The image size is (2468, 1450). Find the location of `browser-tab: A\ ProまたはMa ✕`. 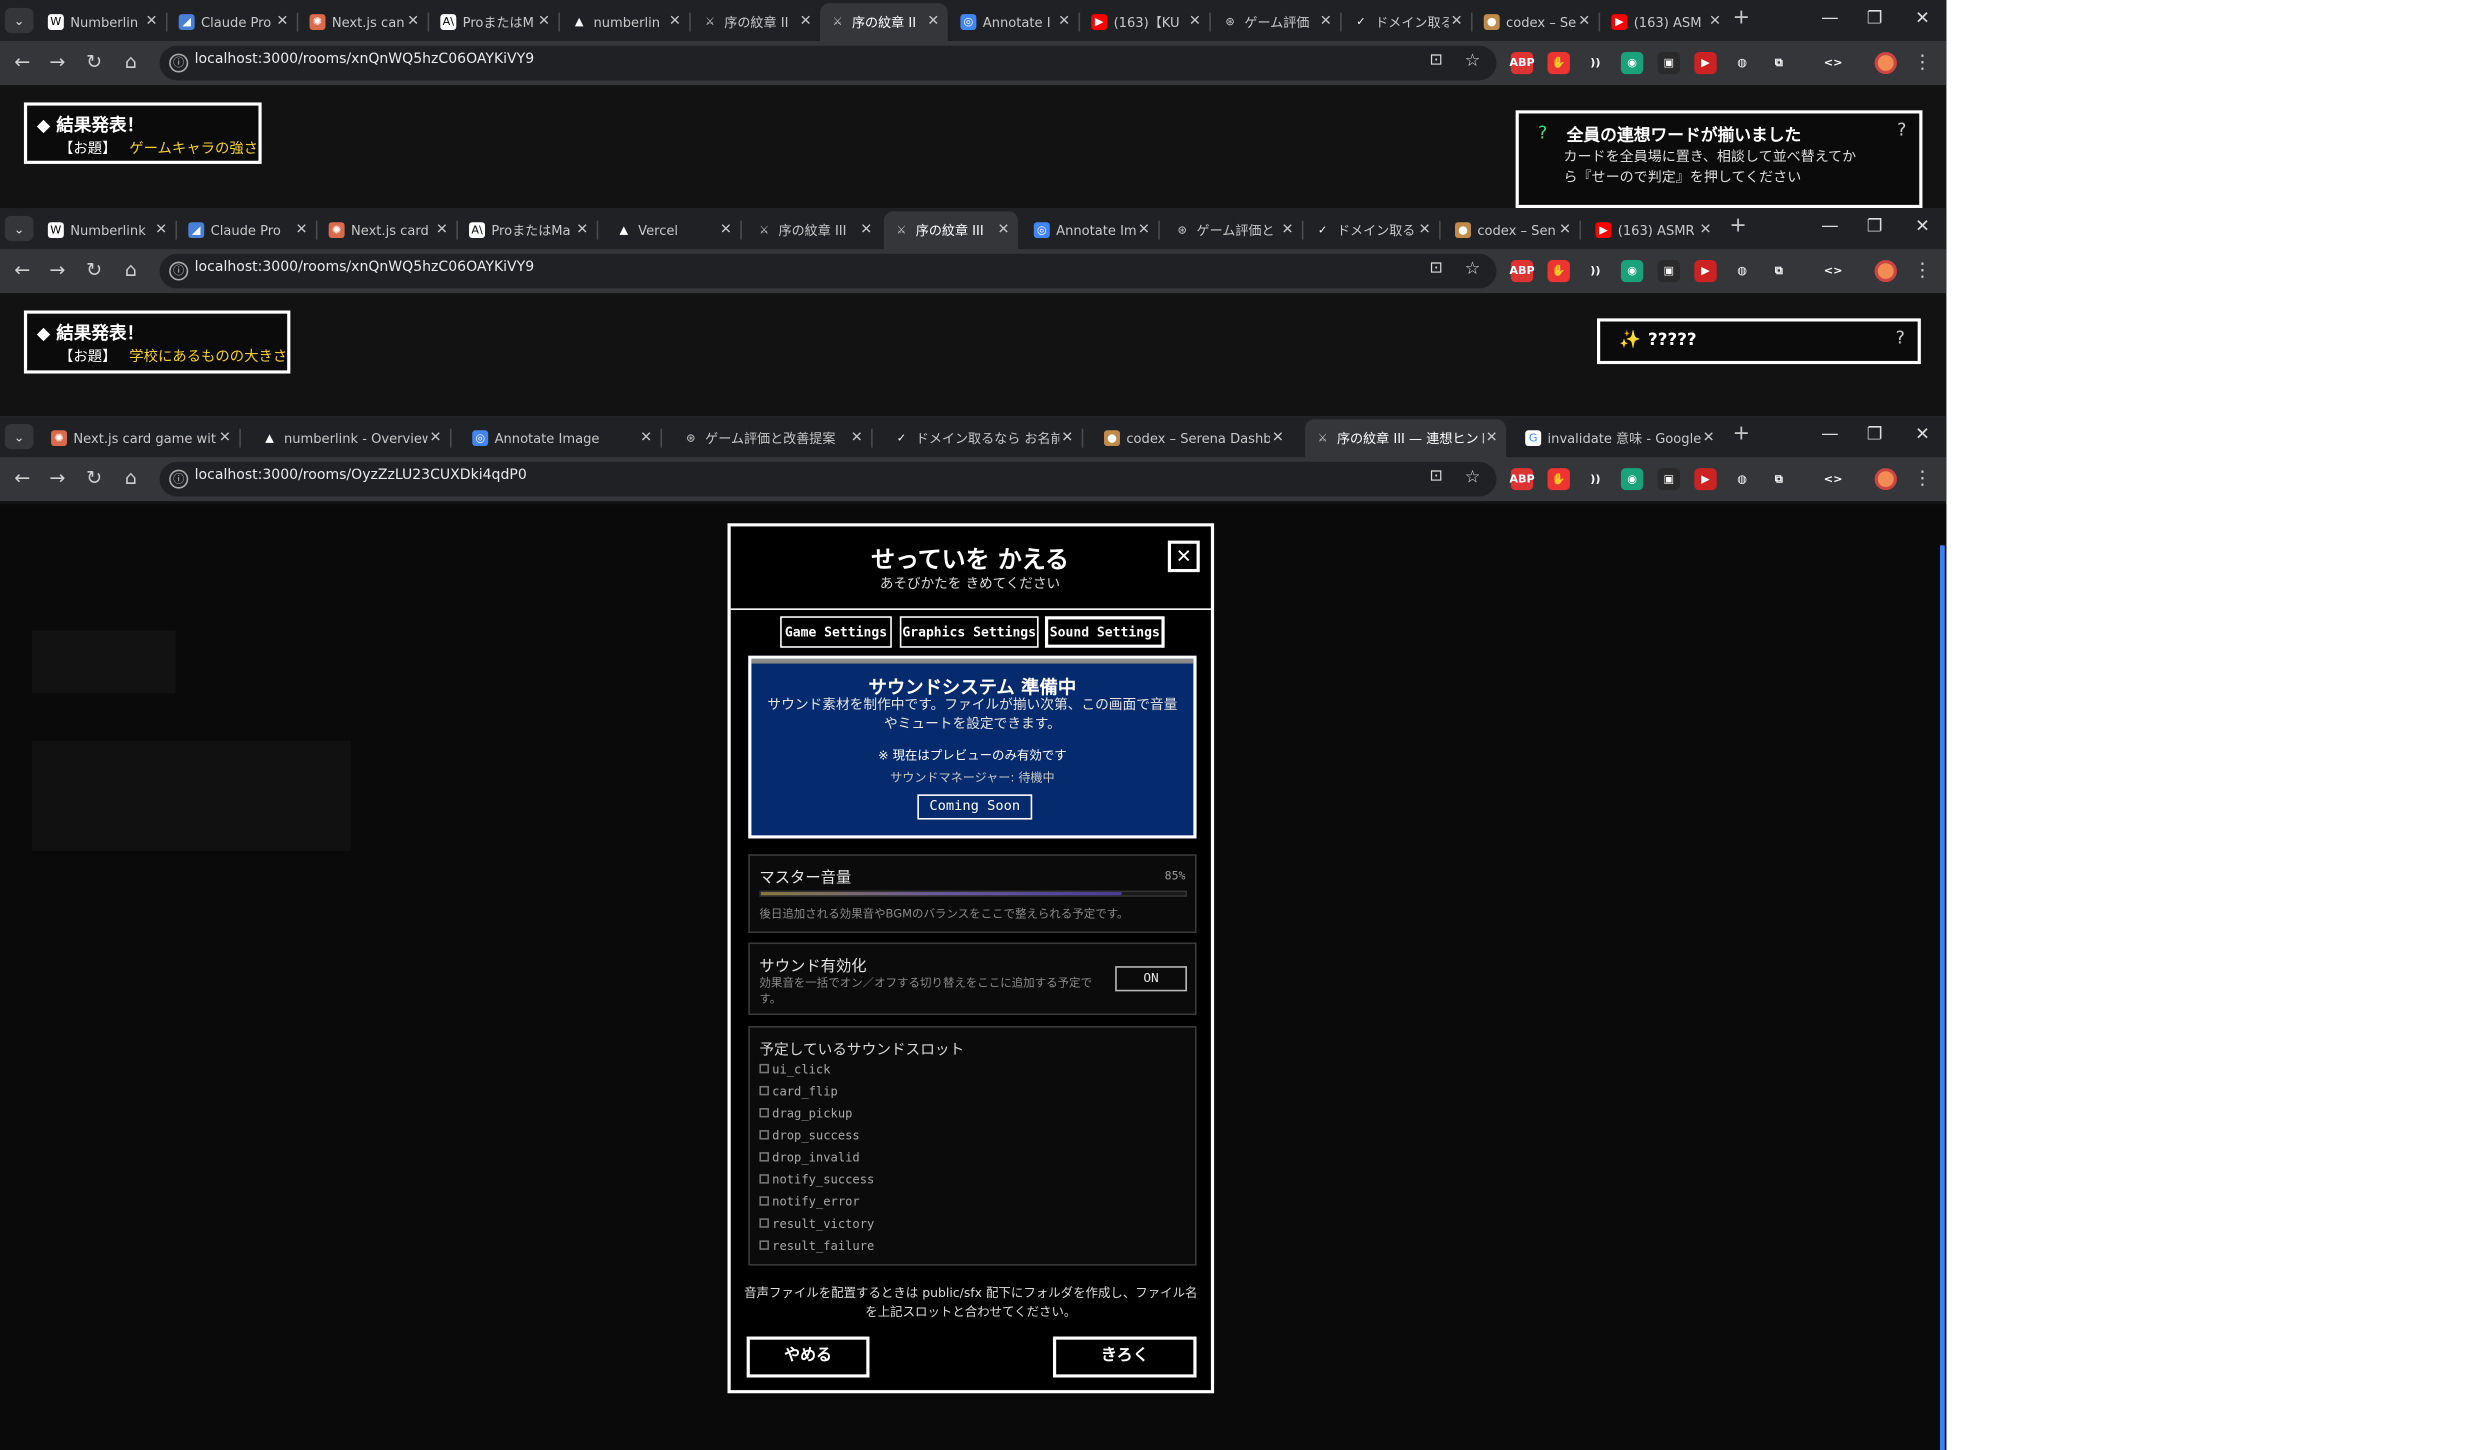

browser-tab: A\ ProまたはMa ✕ is located at coordinates (527, 230).